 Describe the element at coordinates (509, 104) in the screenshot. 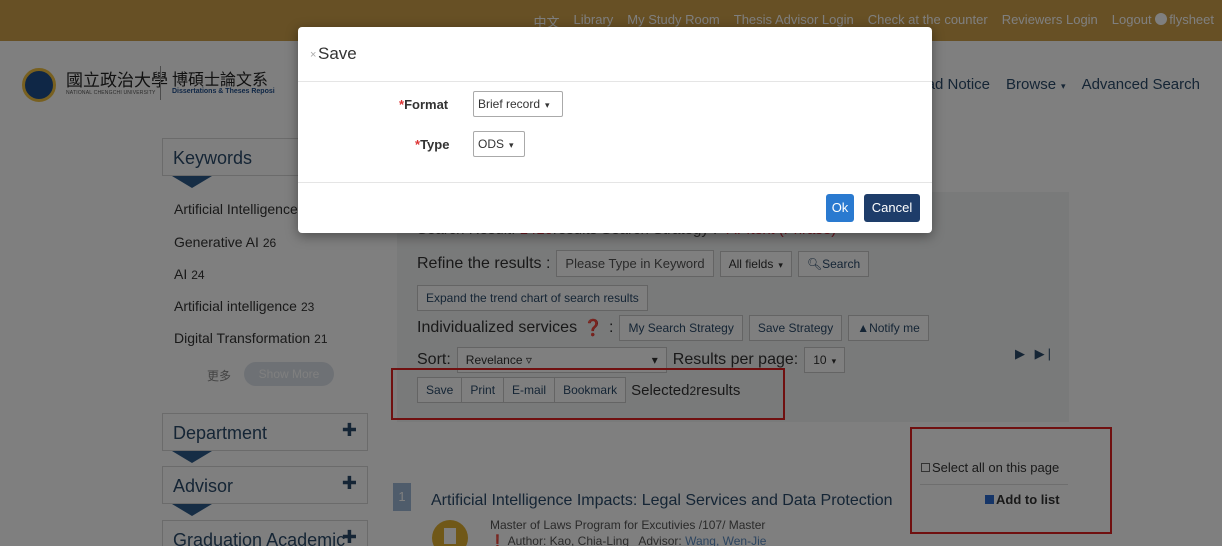

I see `format-select-value: Brief record` at that location.